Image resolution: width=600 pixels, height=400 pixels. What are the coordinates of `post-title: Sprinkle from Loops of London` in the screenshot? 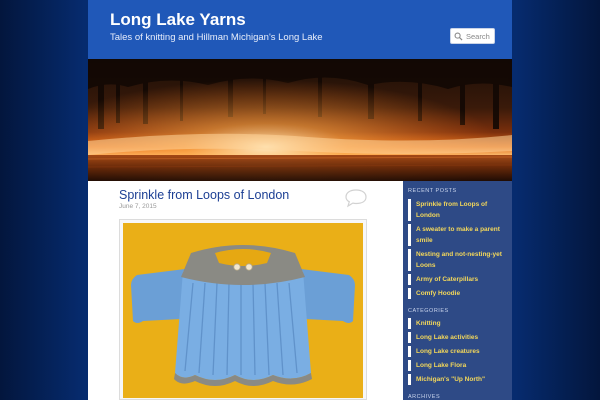 It's located at (204, 195).